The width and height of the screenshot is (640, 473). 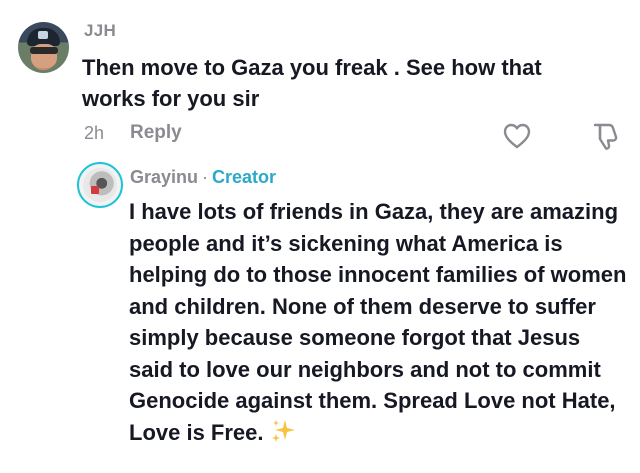 I want to click on creator-username: Grayinu, so click(x=164, y=177).